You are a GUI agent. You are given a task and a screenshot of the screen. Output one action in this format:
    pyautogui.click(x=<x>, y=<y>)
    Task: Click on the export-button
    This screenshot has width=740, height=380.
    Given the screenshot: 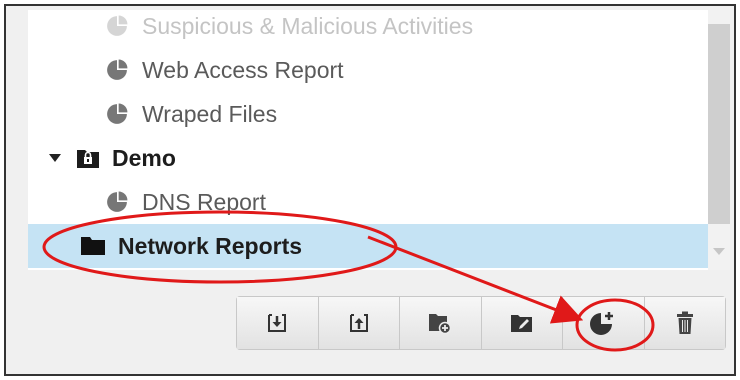 What is the action you would take?
    pyautogui.click(x=359, y=323)
    